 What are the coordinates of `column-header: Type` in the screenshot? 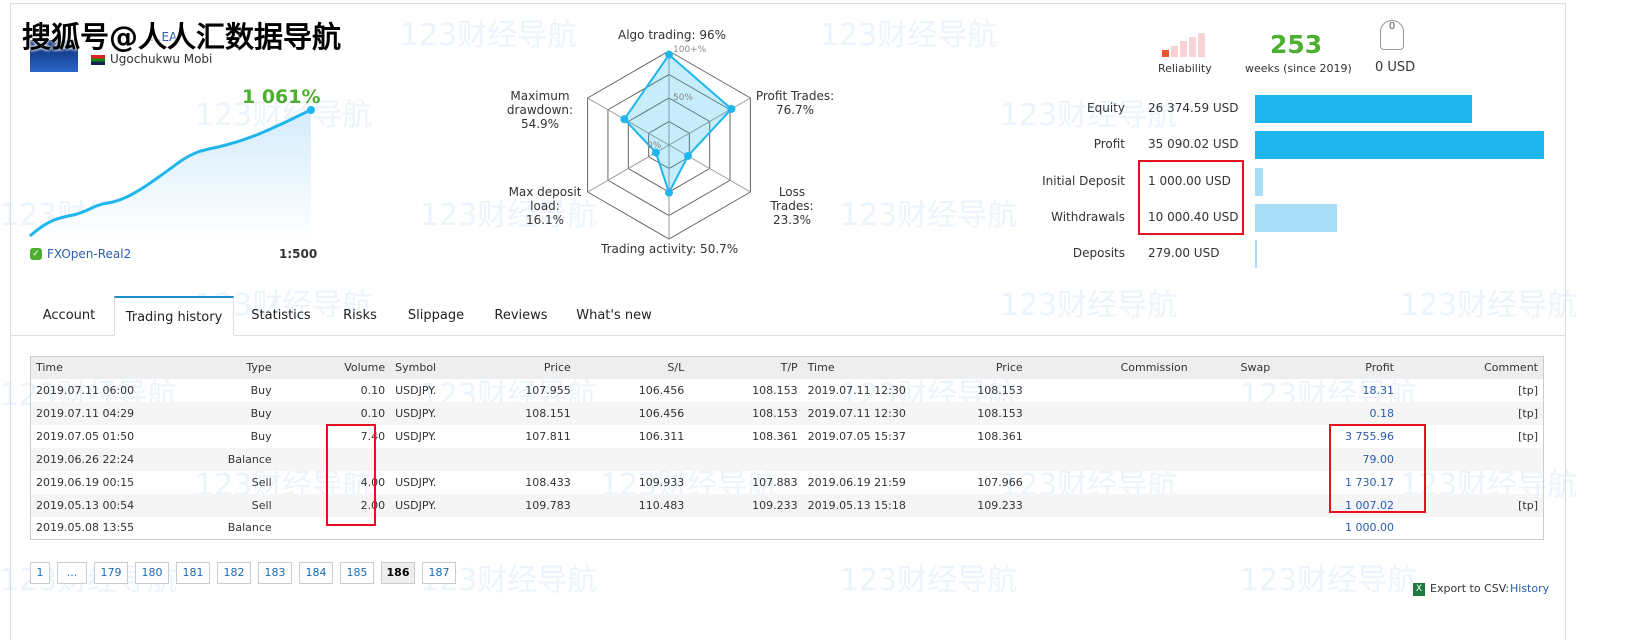 It's located at (209, 367).